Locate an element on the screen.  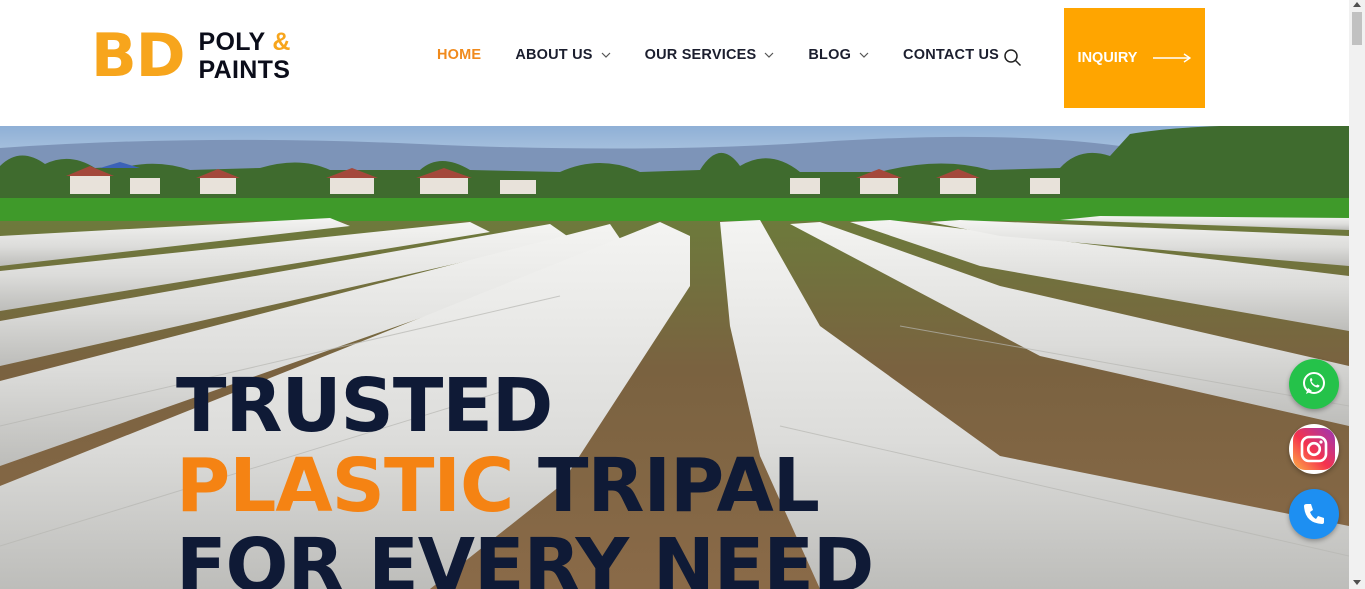
whatsapp-icon is located at coordinates (1314, 383).